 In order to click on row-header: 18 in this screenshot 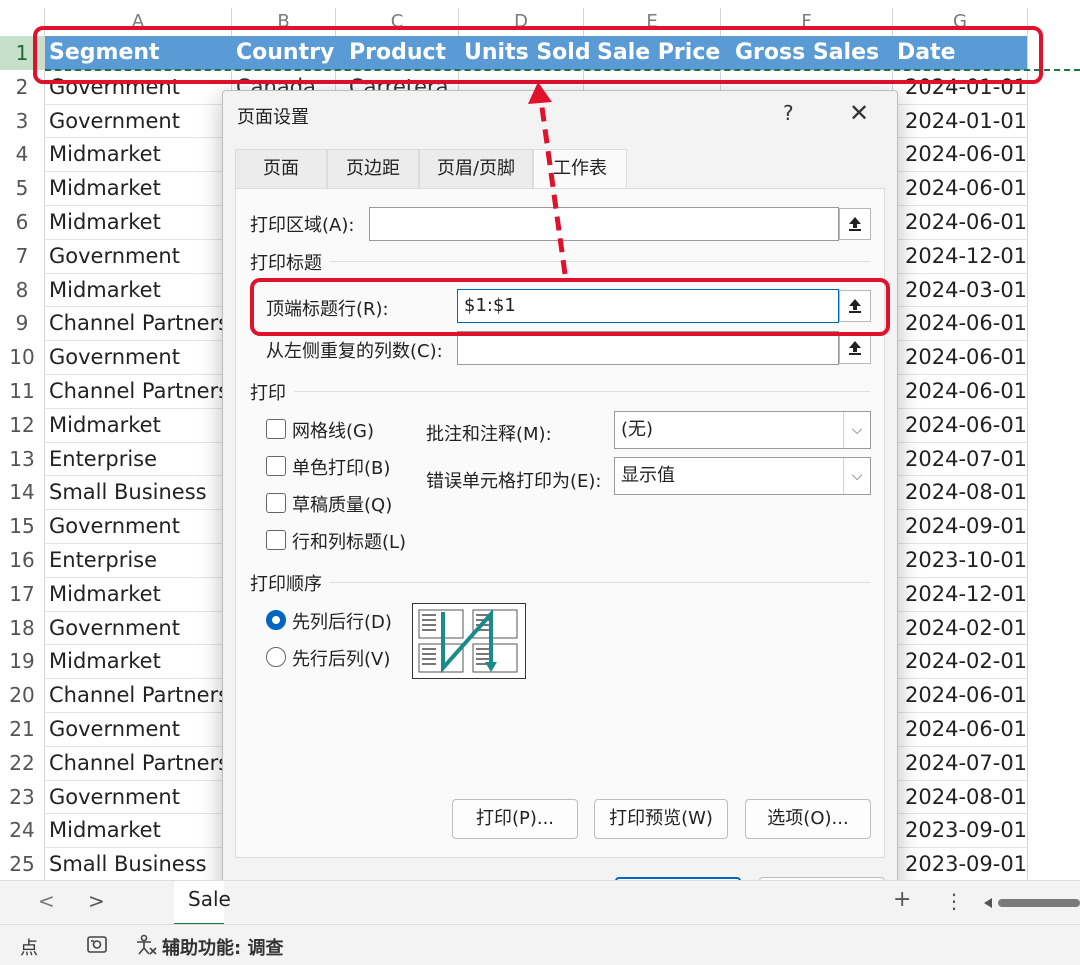, I will do `click(22, 627)`.